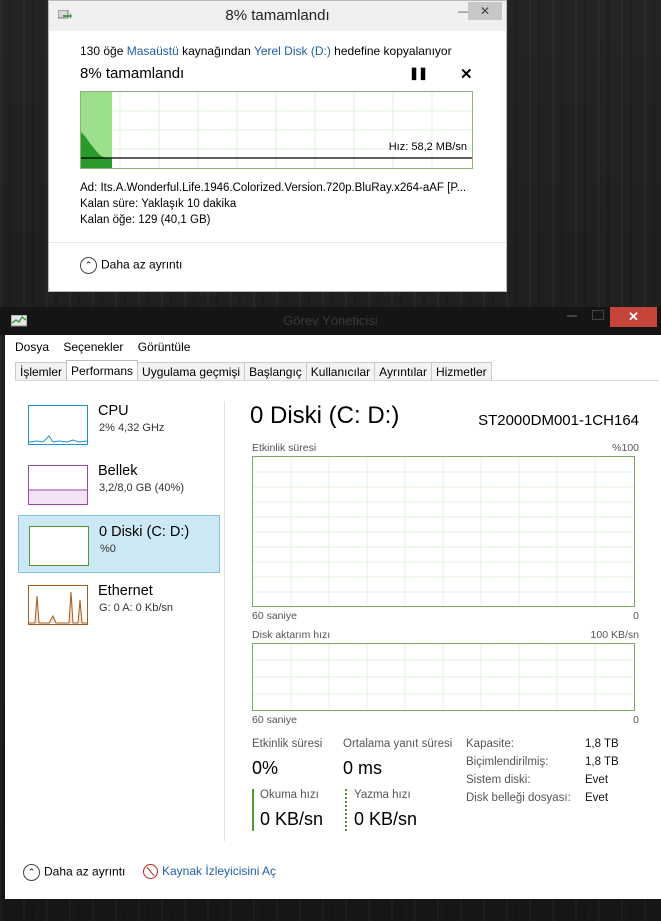 The width and height of the screenshot is (661, 921). Describe the element at coordinates (498, 780) in the screenshot. I see `system-disk-label: Sistem diski:` at that location.